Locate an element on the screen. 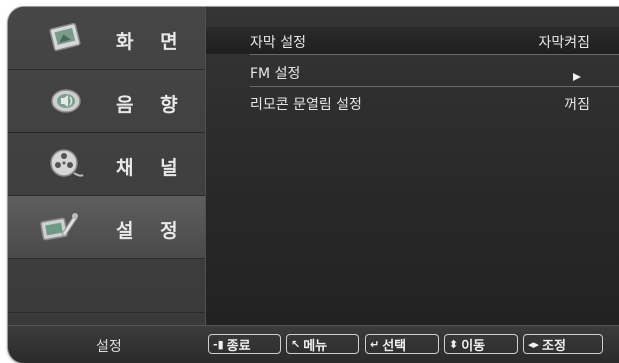 The height and width of the screenshot is (363, 619). setting-value: 꺼짐 is located at coordinates (577, 105).